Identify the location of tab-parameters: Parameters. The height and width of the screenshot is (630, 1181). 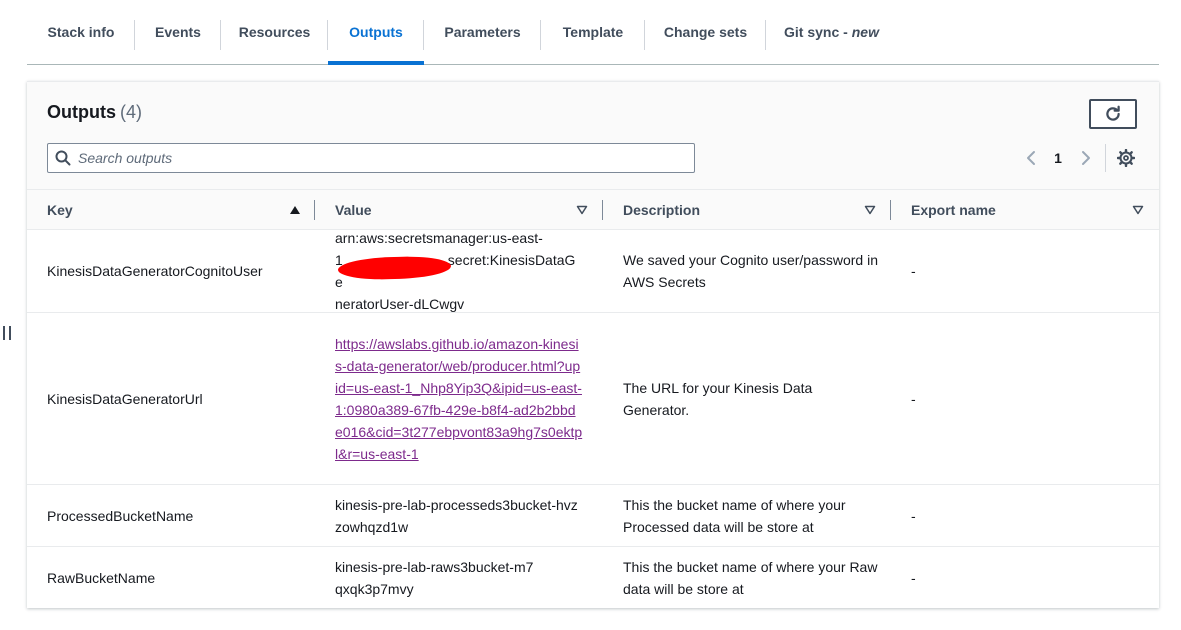
(482, 32).